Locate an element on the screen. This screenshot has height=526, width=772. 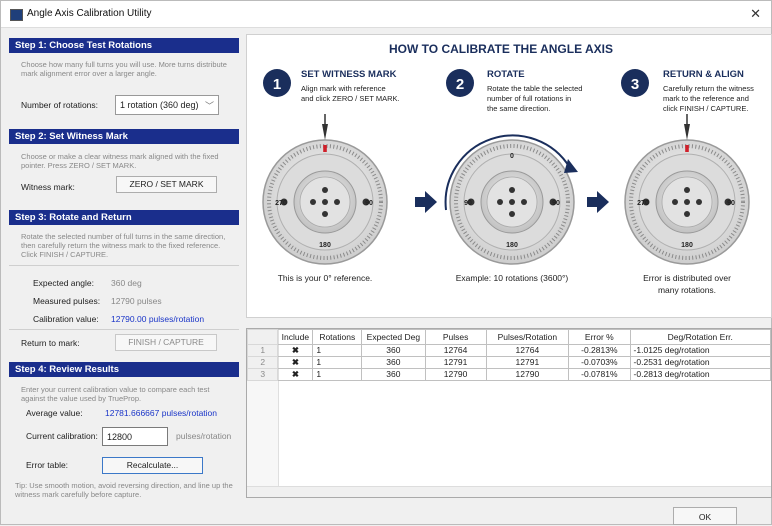
step3-number: 3 is located at coordinates (635, 84).